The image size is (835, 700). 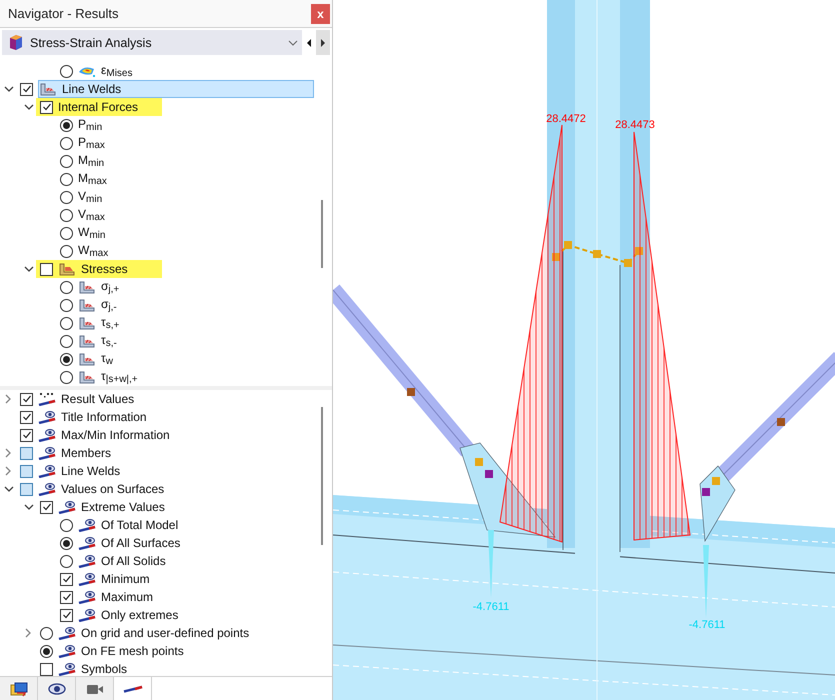 I want to click on tree-item-label: W$_{min}$, so click(x=92, y=233).